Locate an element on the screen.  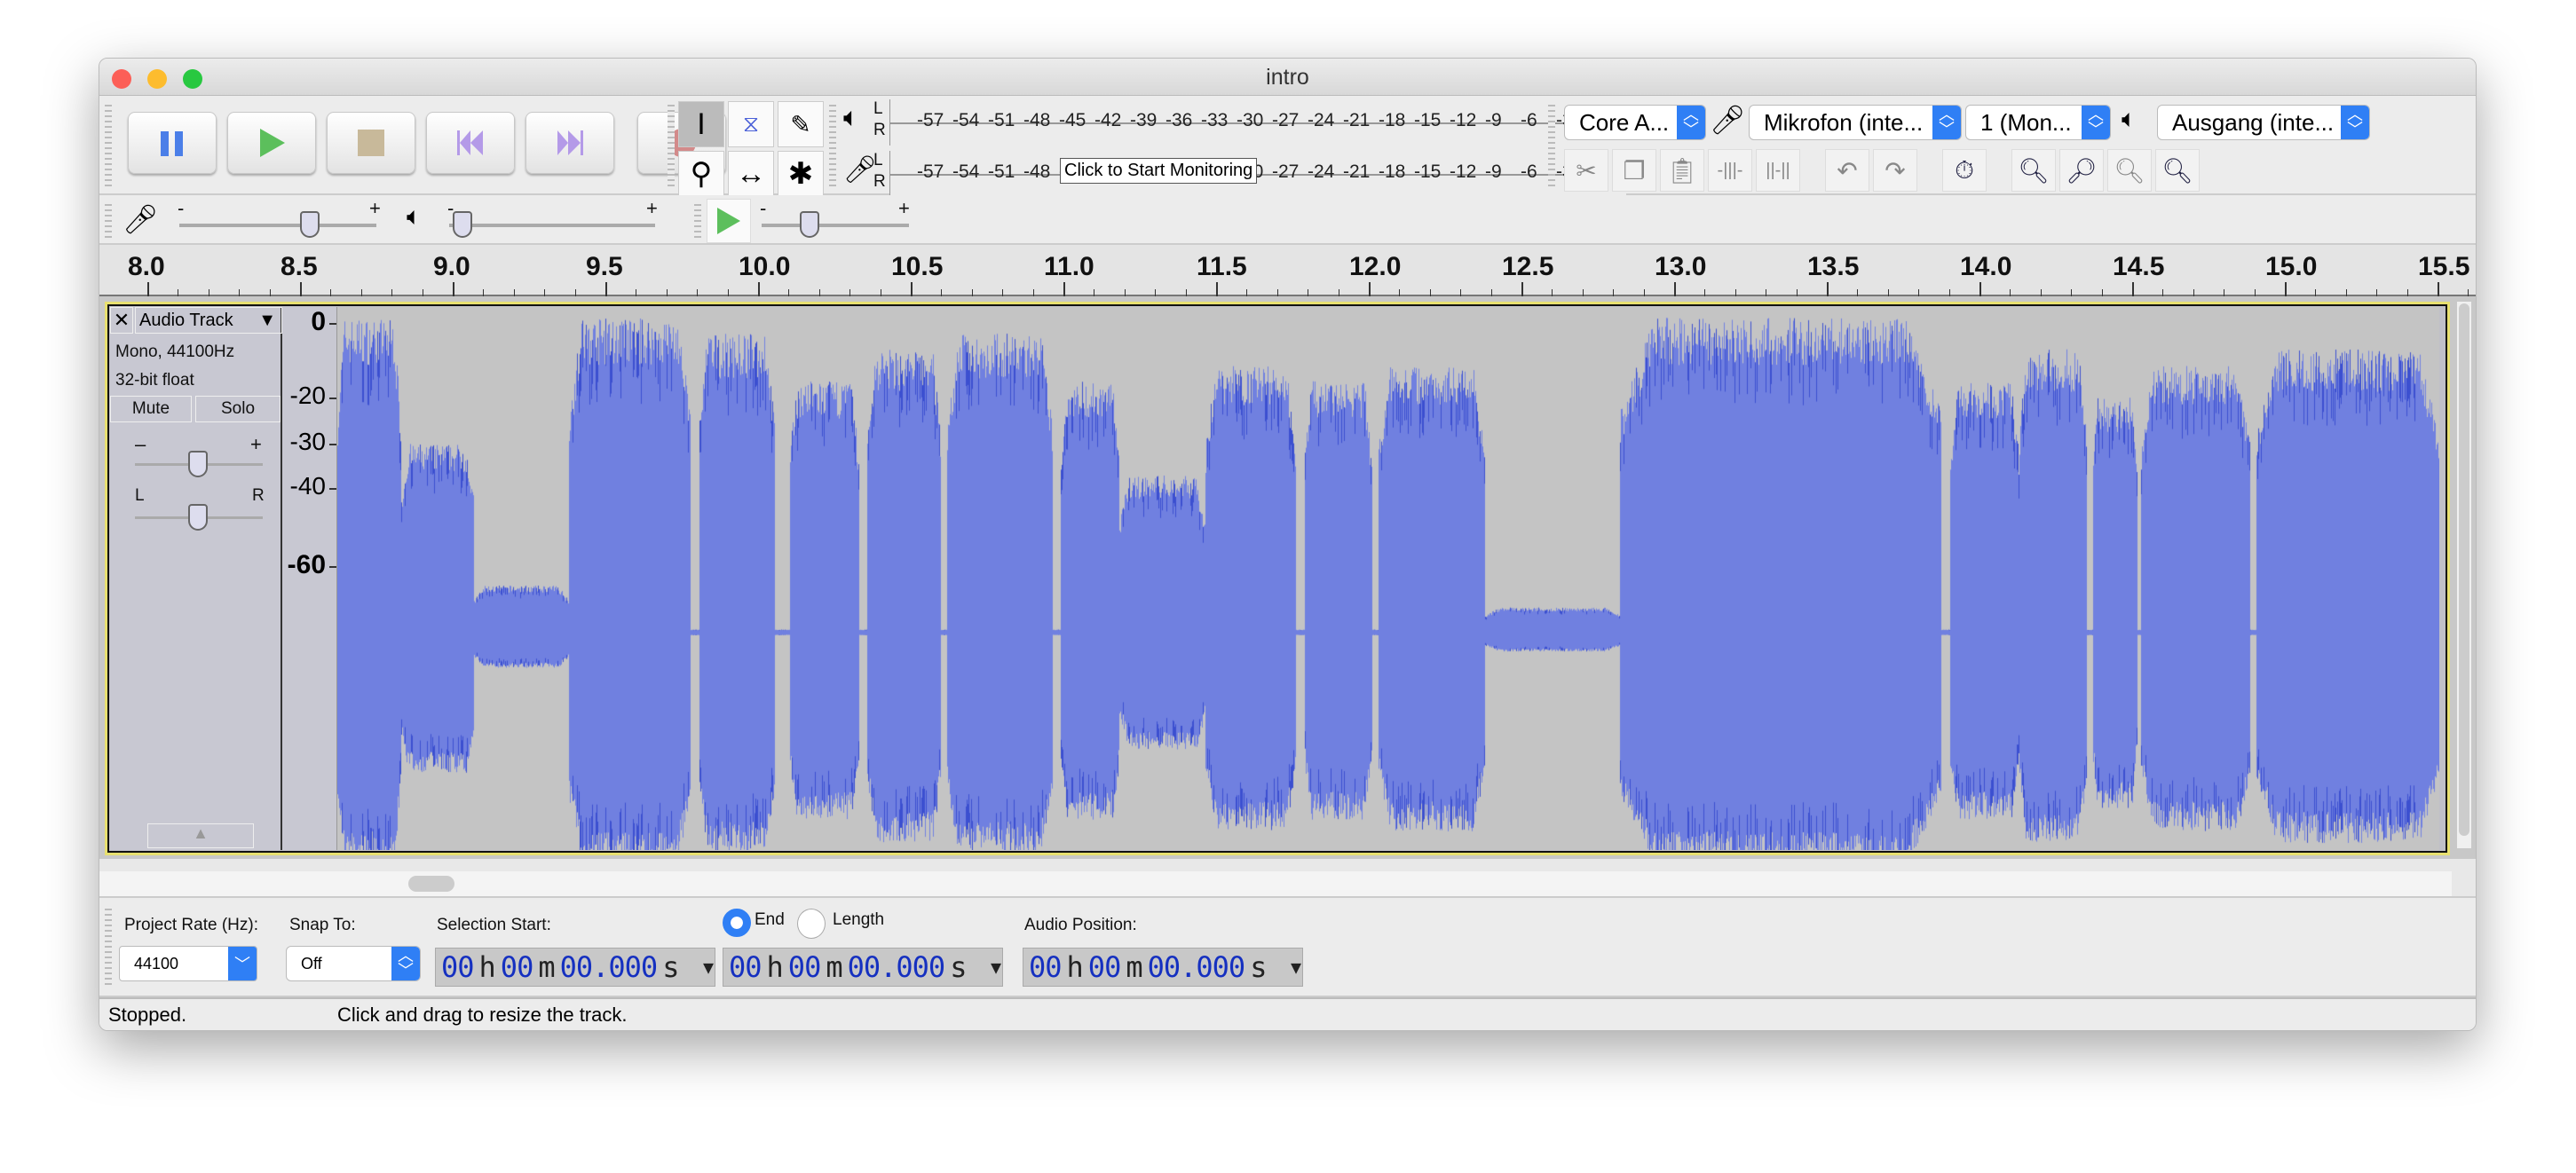
undo-button: ↶ is located at coordinates (1847, 170).